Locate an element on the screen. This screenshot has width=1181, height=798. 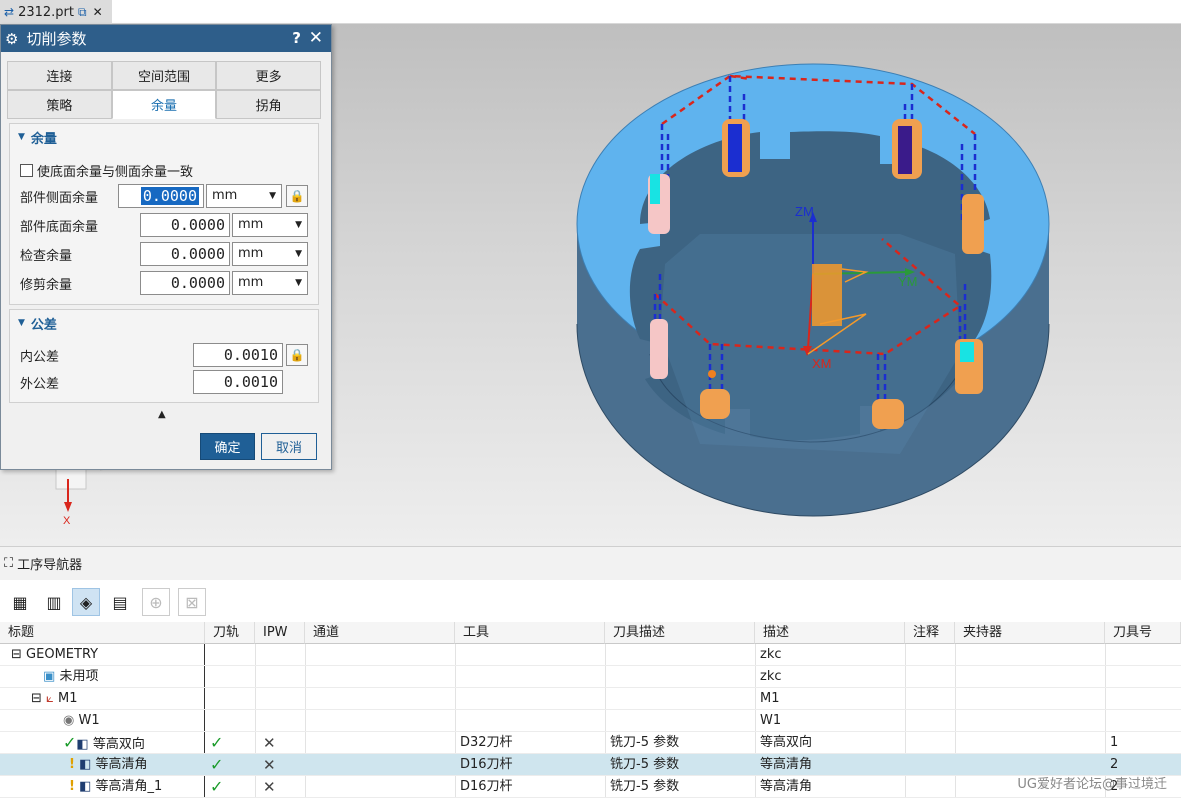
close-icon: ✕ is located at coordinates (316, 38).